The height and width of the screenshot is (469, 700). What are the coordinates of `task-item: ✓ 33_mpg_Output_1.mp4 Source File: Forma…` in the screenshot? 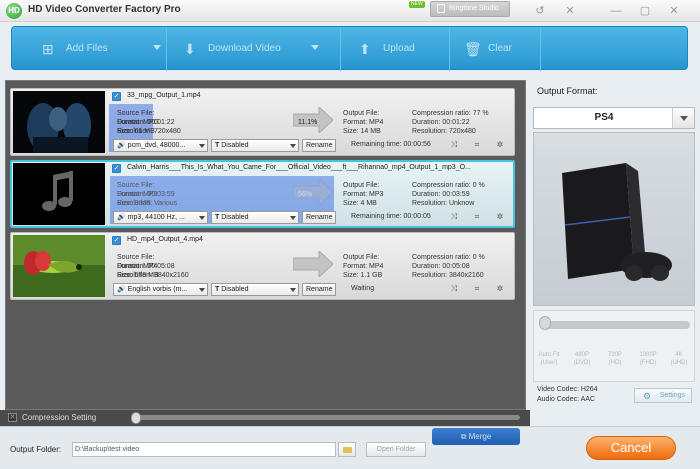 It's located at (262, 122).